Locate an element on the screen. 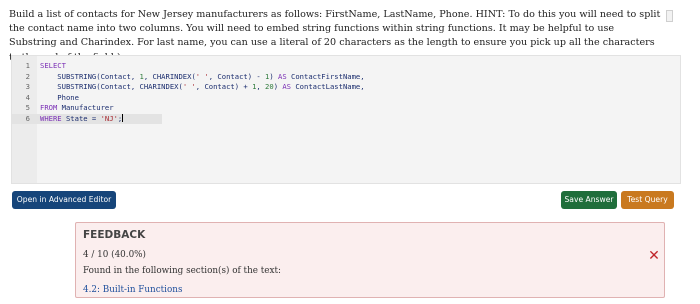 Image resolution: width=700 pixels, height=304 pixels. close-x-icon: ✕ is located at coordinates (654, 256).